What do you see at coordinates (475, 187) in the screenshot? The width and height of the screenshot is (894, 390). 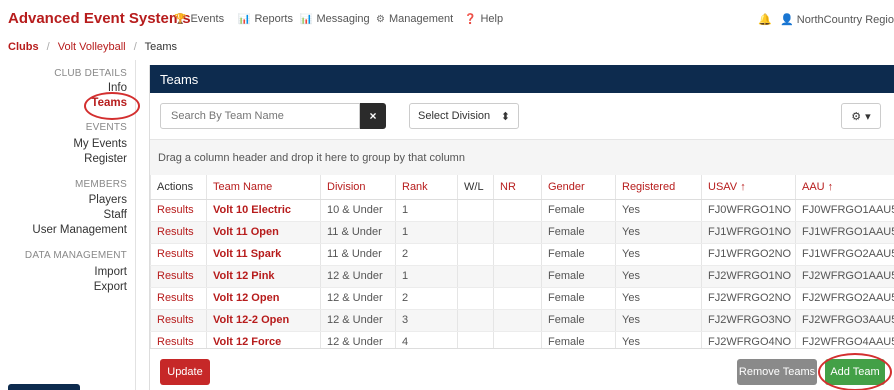 I see `column-header-wl: W/L` at bounding box center [475, 187].